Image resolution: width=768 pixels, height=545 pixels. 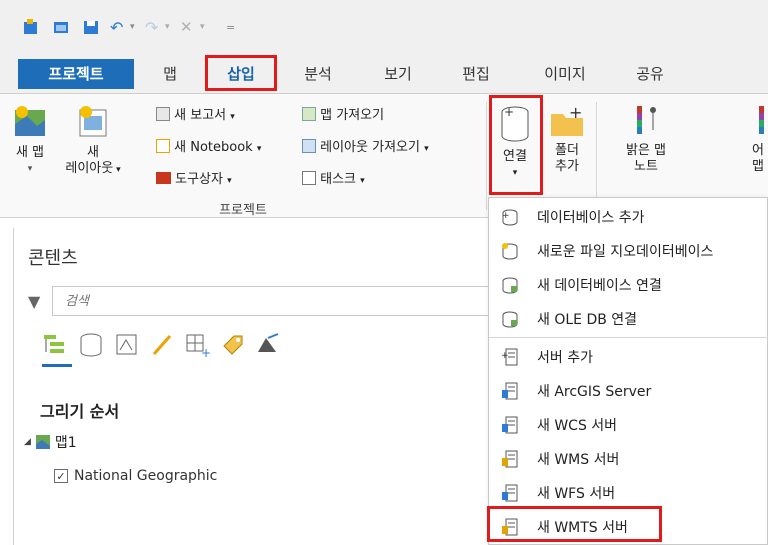 What do you see at coordinates (80, 411) in the screenshot?
I see `draw-order-heading: 그리기 순서` at bounding box center [80, 411].